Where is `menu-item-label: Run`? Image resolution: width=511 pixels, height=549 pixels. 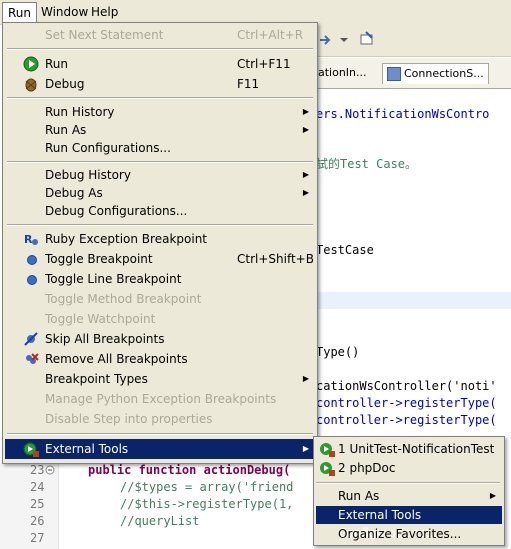
menu-item-label: Run is located at coordinates (57, 64).